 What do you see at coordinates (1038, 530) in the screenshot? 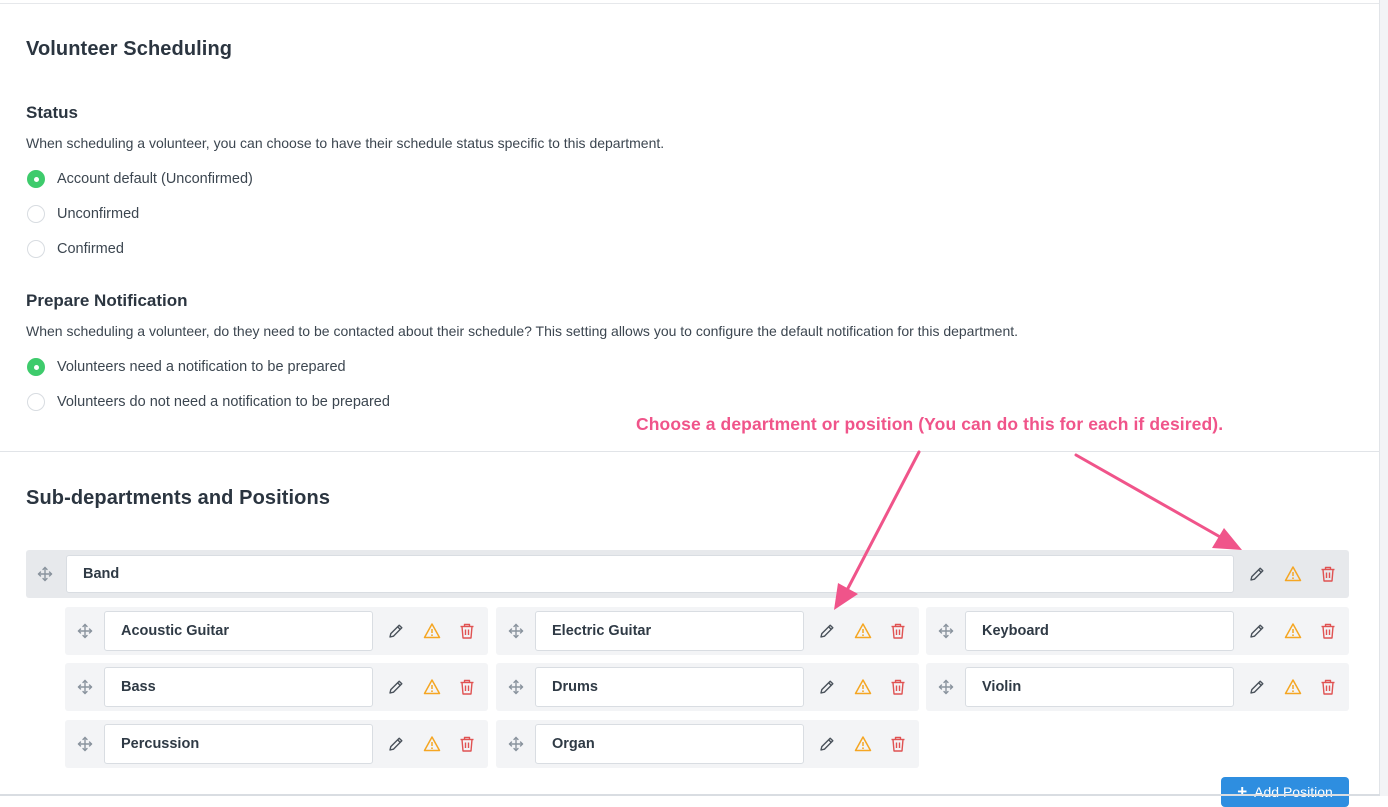
I see `annotation-arrows` at bounding box center [1038, 530].